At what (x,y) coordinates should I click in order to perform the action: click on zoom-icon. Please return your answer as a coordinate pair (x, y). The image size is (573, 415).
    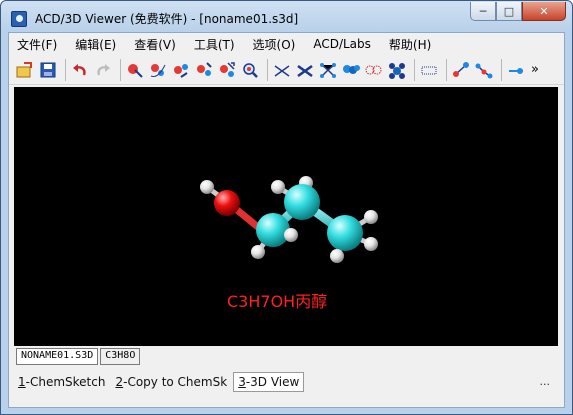
    Looking at the image, I should click on (250, 70).